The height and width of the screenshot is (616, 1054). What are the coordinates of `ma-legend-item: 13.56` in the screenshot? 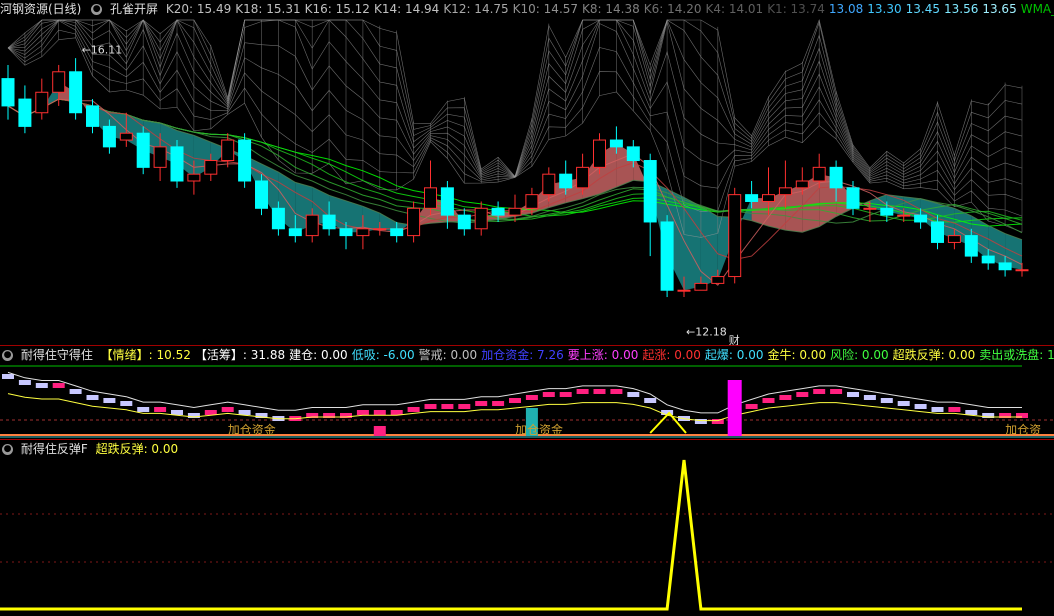 It's located at (961, 9).